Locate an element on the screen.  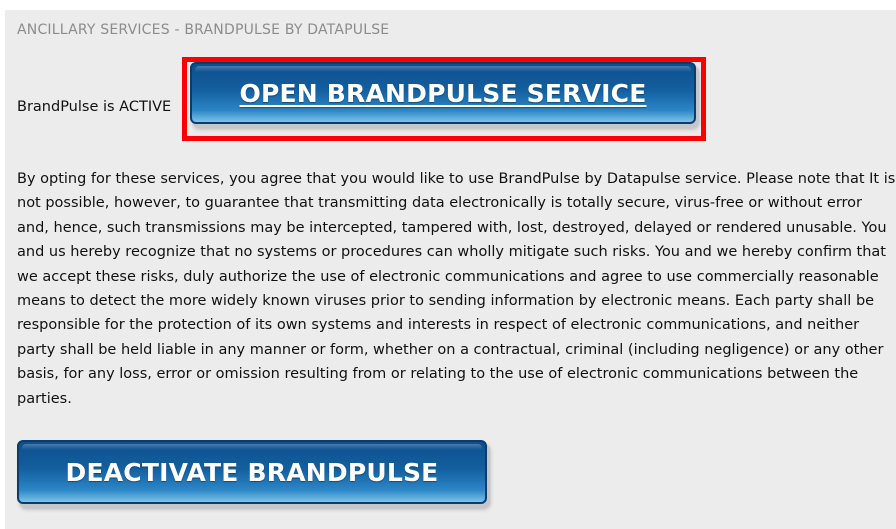
open-brandpulse-button-label: OPEN BRANDPULSE SERVICE is located at coordinates (443, 93).